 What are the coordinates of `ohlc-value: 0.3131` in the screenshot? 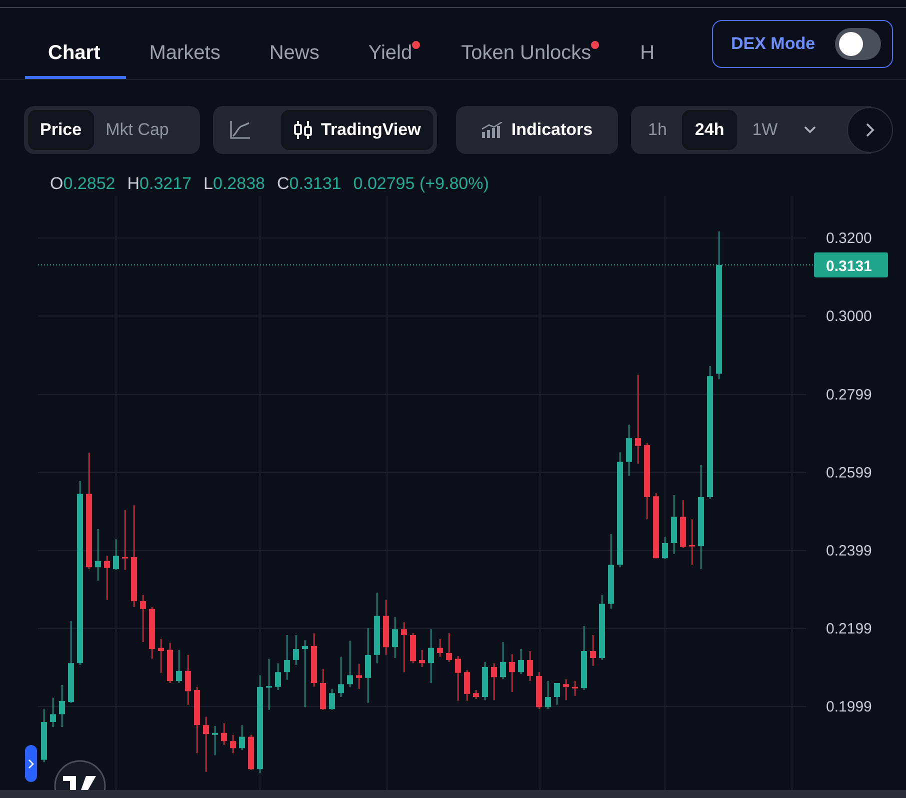 It's located at (315, 184).